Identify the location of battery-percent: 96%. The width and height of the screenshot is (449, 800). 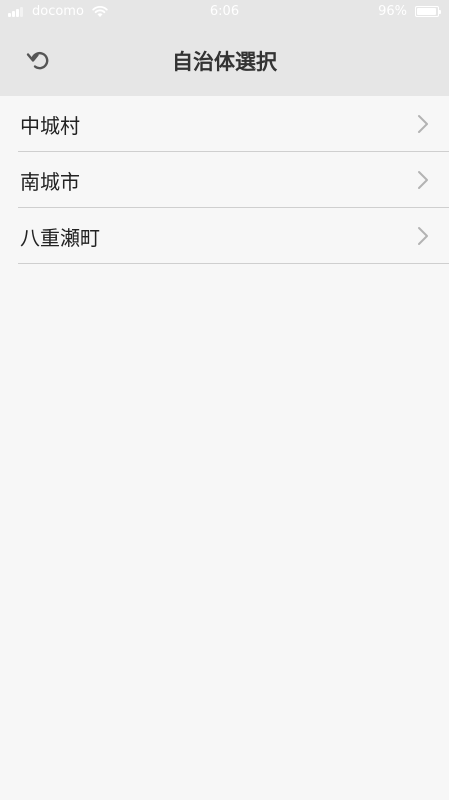
(392, 11).